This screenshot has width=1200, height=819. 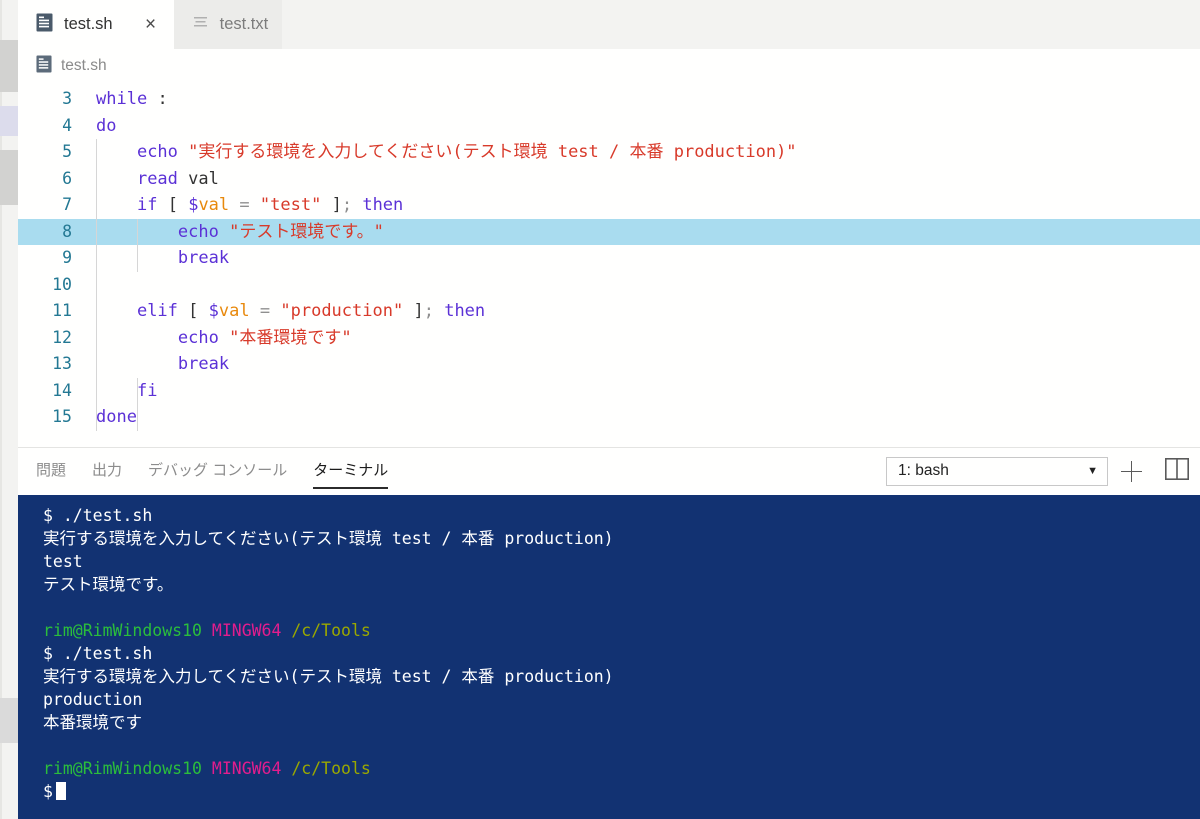 What do you see at coordinates (642, 338) in the screenshot?
I see `code-line-text: echo "本番環境です"` at bounding box center [642, 338].